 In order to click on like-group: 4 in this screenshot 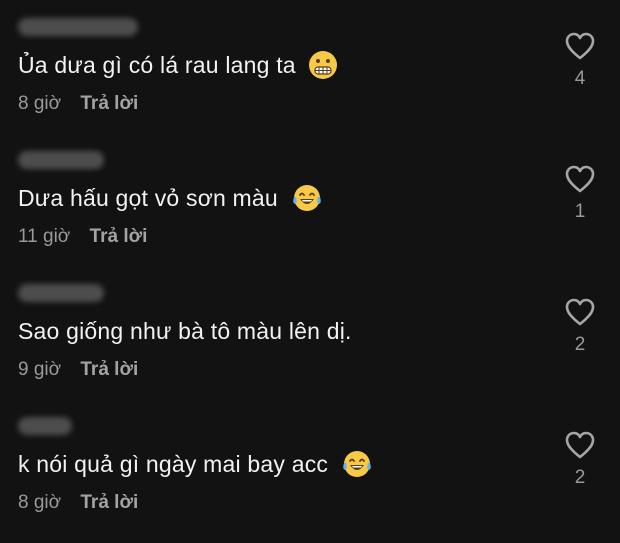, I will do `click(580, 61)`.